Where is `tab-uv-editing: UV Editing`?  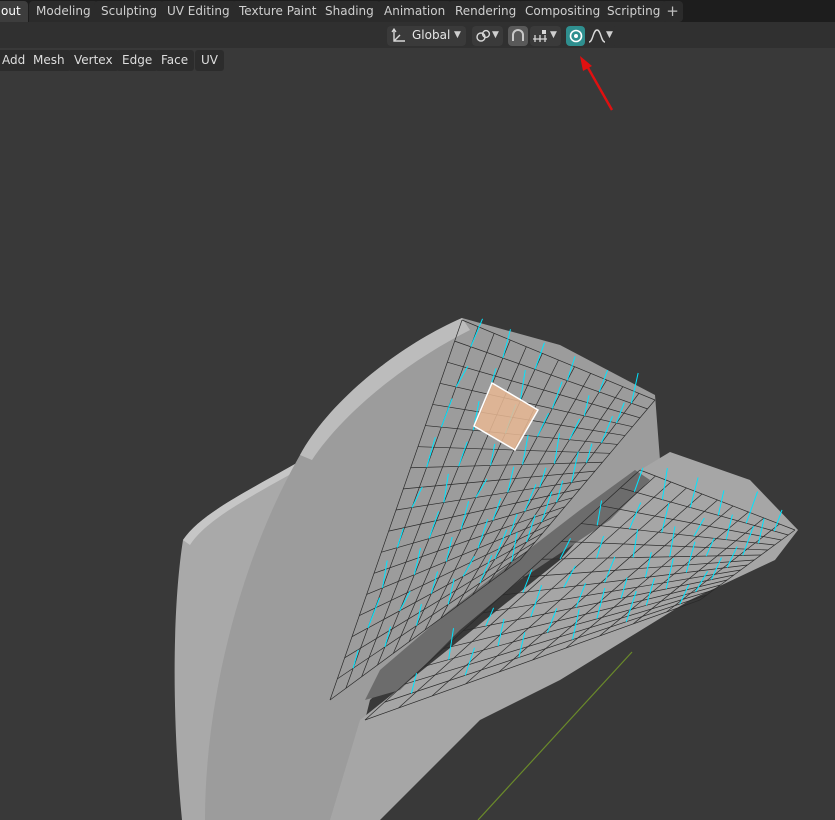 tab-uv-editing: UV Editing is located at coordinates (198, 11).